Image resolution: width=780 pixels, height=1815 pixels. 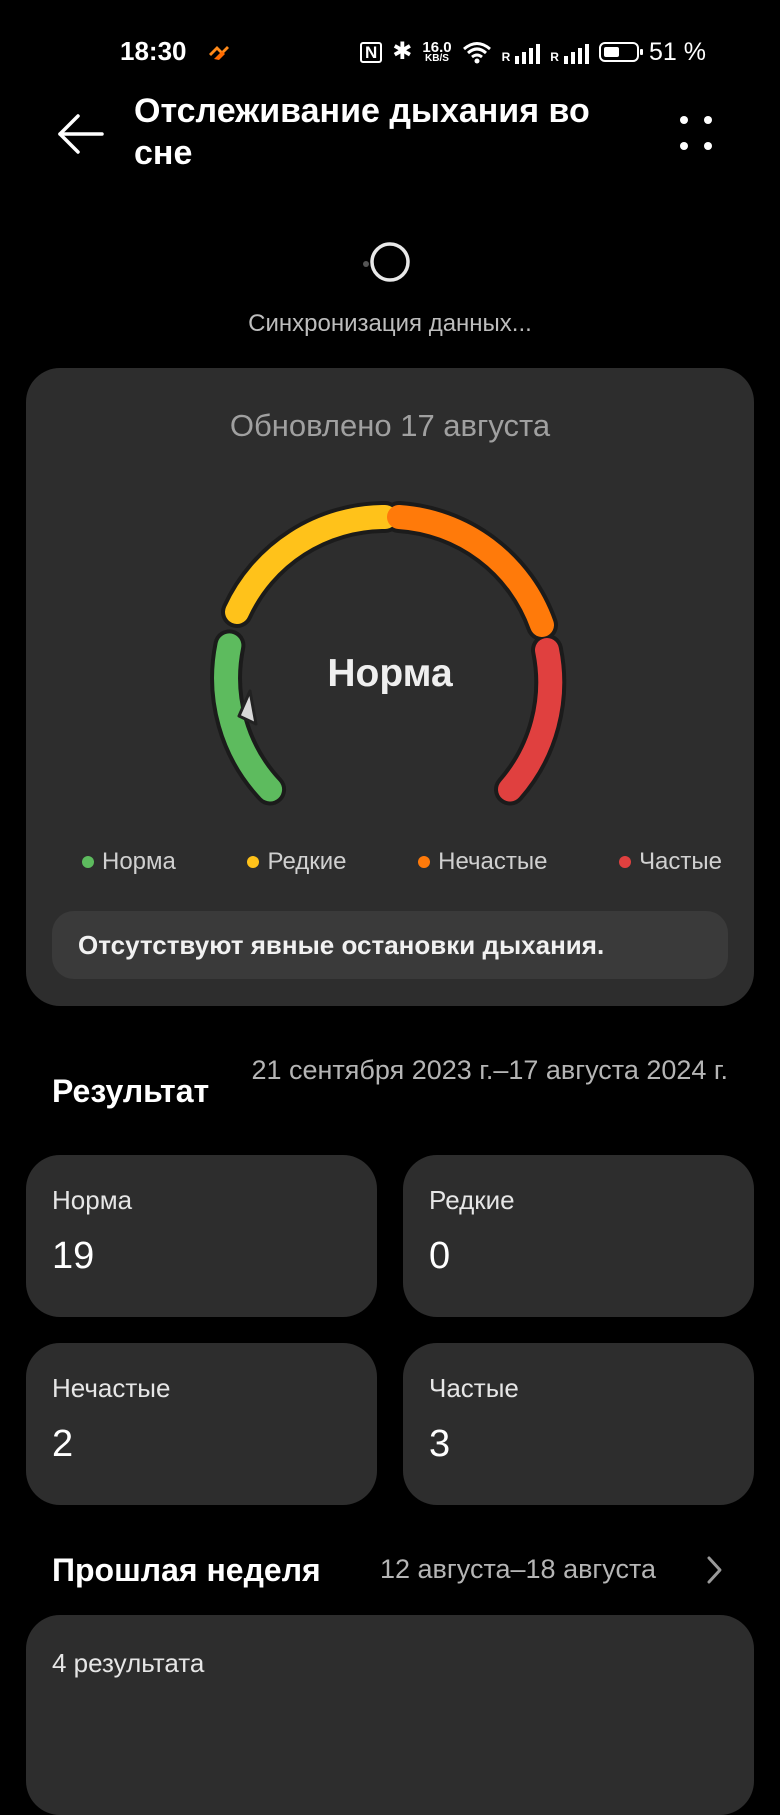 I want to click on stat-value: 2, so click(x=63, y=1444).